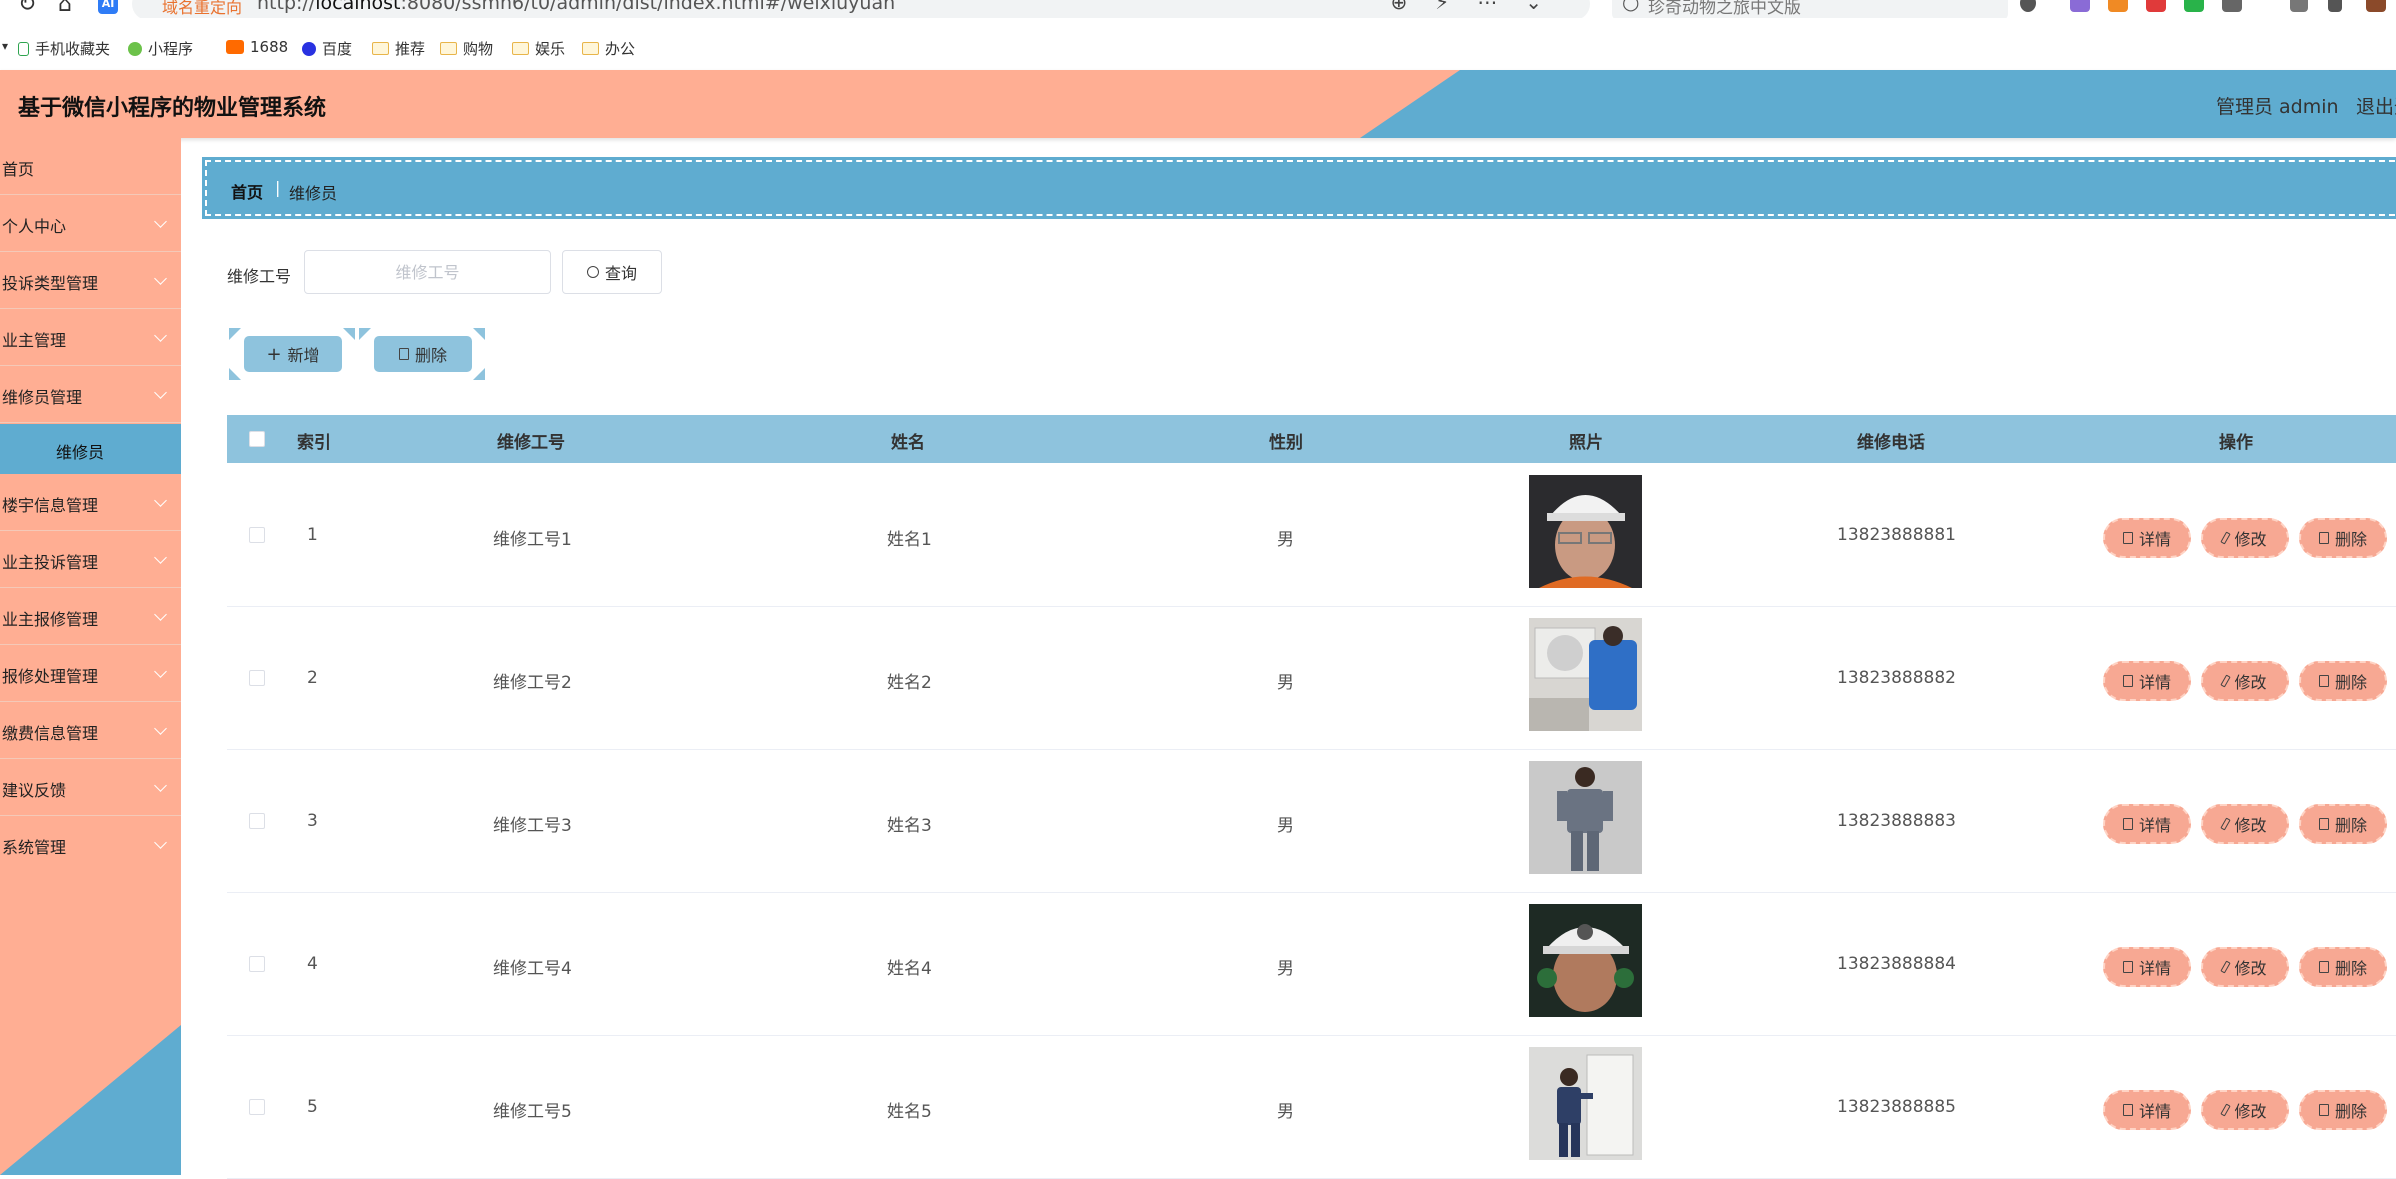  I want to click on sidebar-item-repairman: 维修员管理, so click(90, 394).